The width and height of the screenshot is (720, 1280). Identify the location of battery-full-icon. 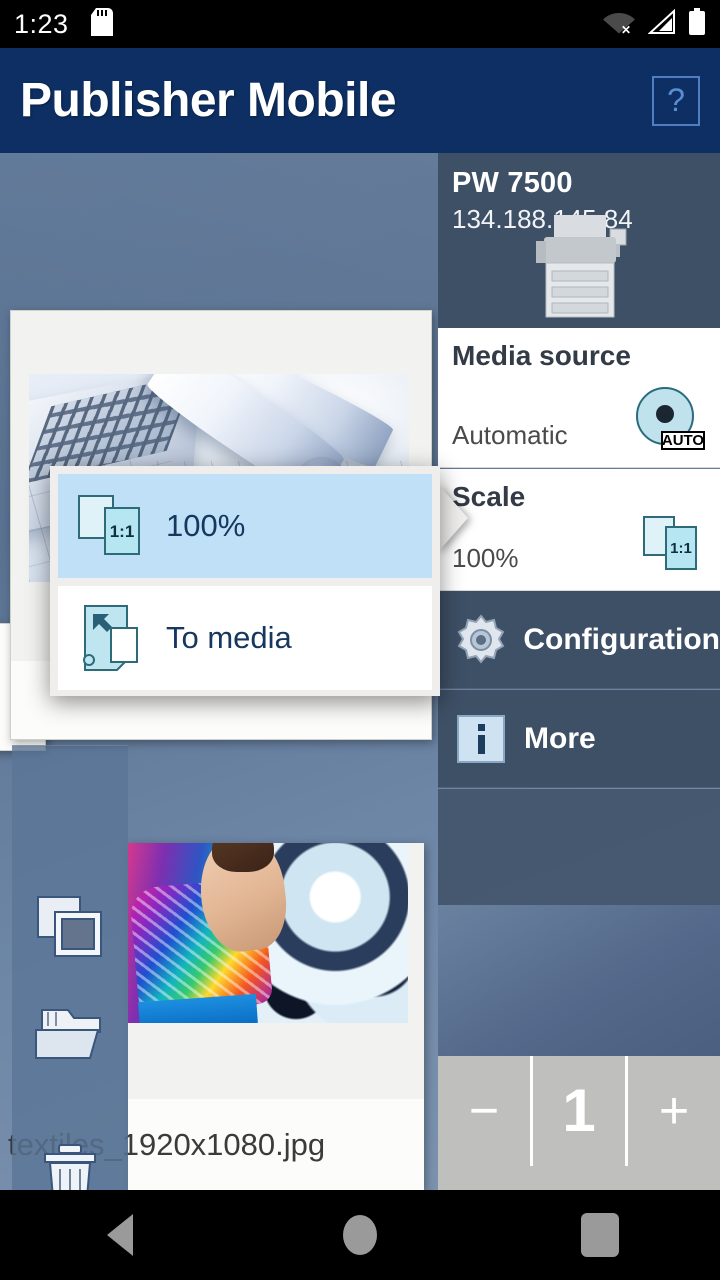
(697, 24).